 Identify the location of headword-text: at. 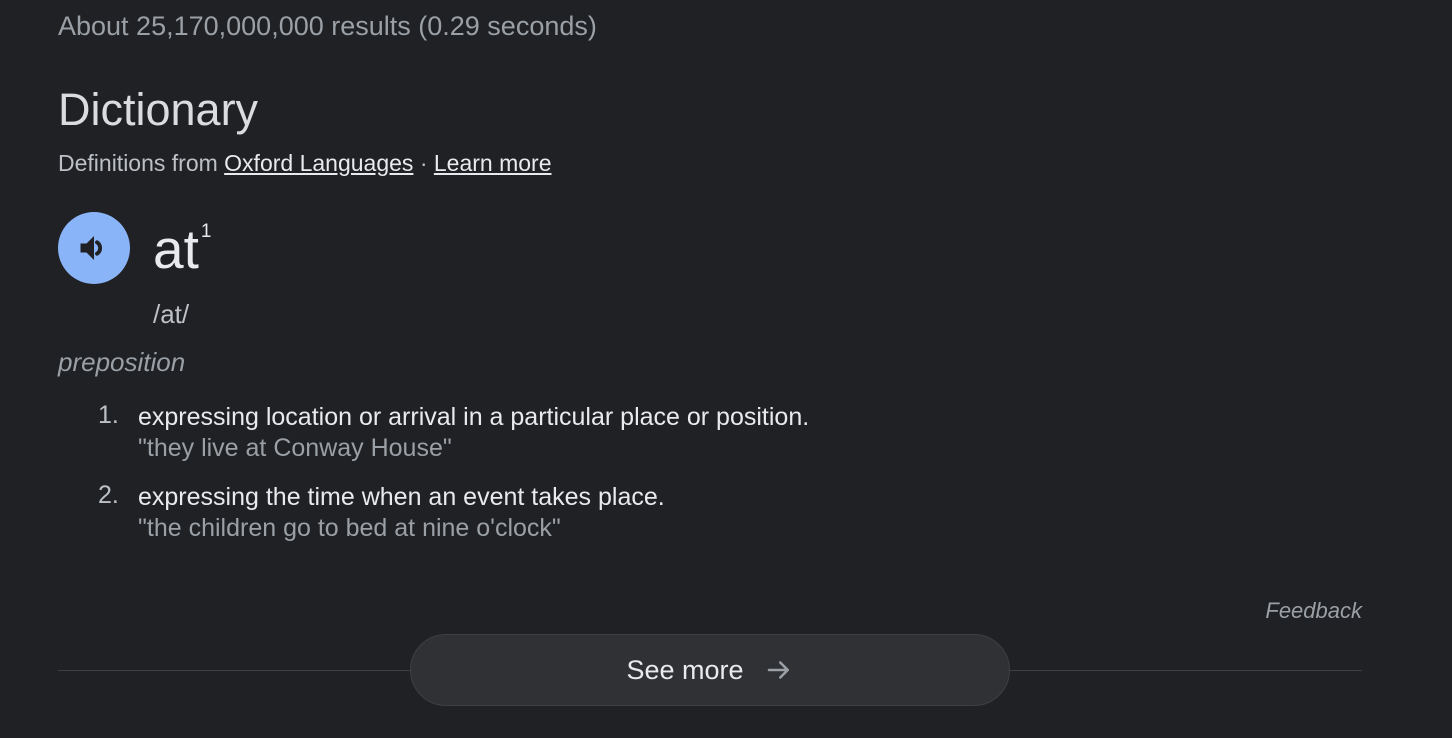
(176, 249).